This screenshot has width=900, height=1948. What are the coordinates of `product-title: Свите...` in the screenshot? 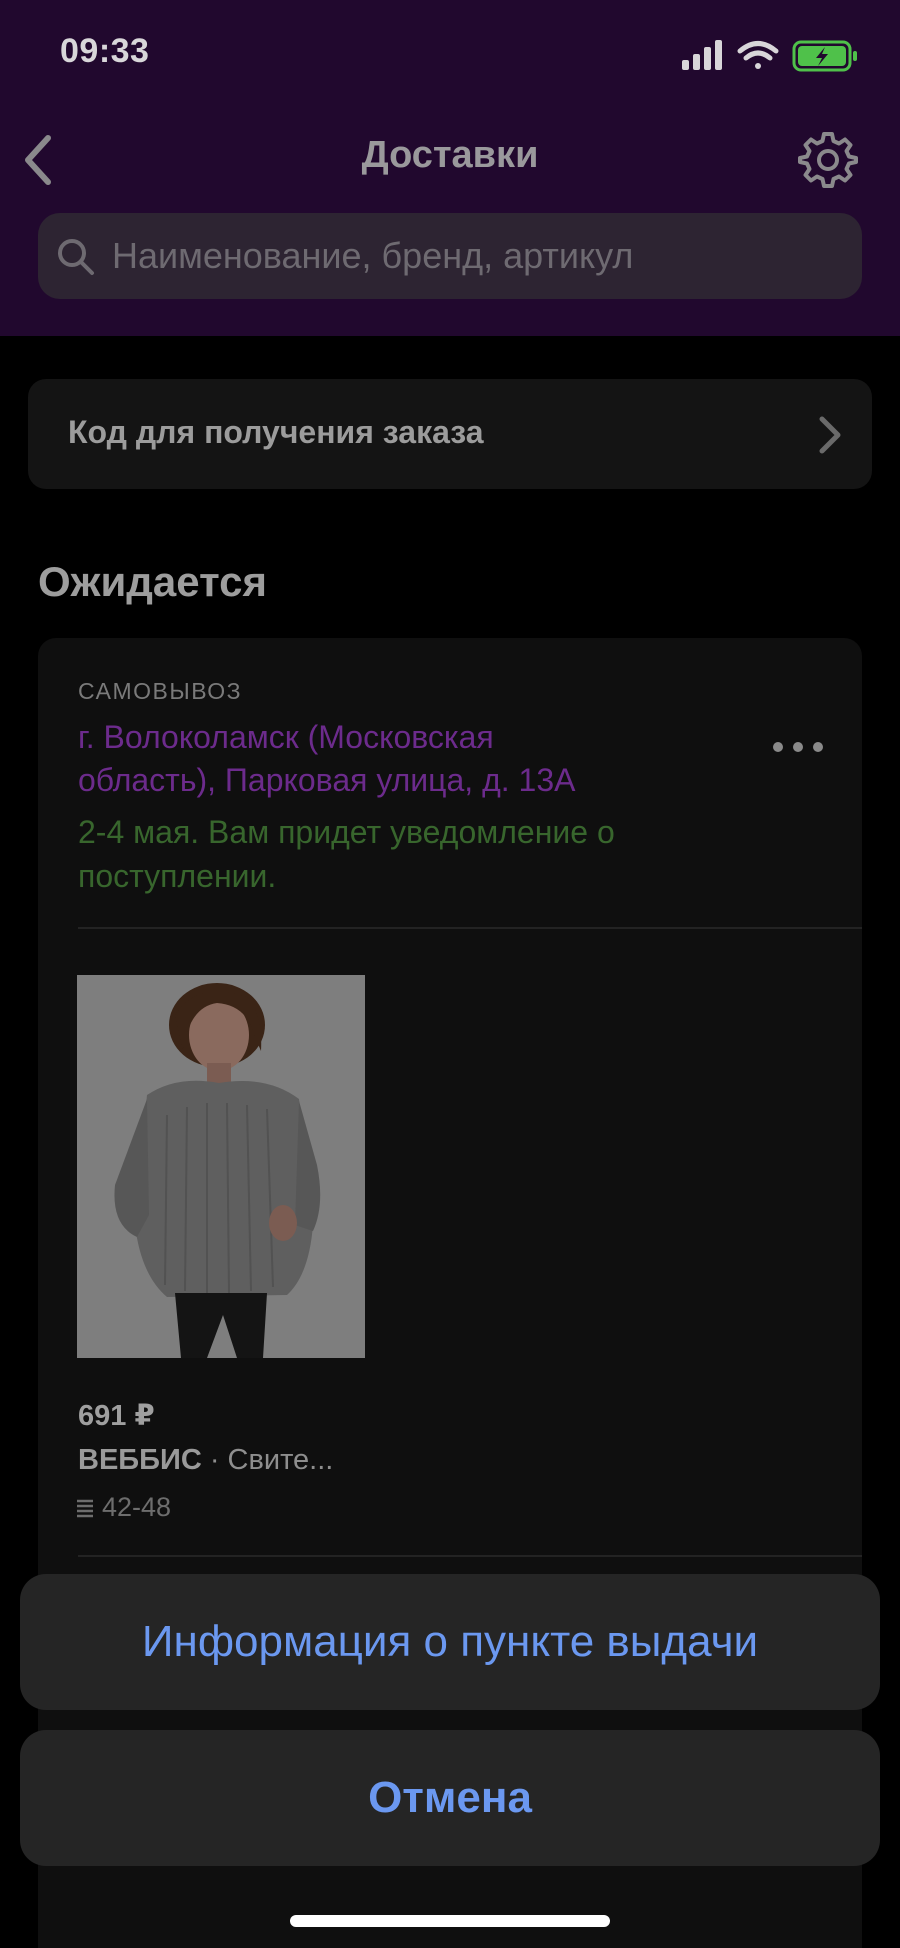 It's located at (280, 1460).